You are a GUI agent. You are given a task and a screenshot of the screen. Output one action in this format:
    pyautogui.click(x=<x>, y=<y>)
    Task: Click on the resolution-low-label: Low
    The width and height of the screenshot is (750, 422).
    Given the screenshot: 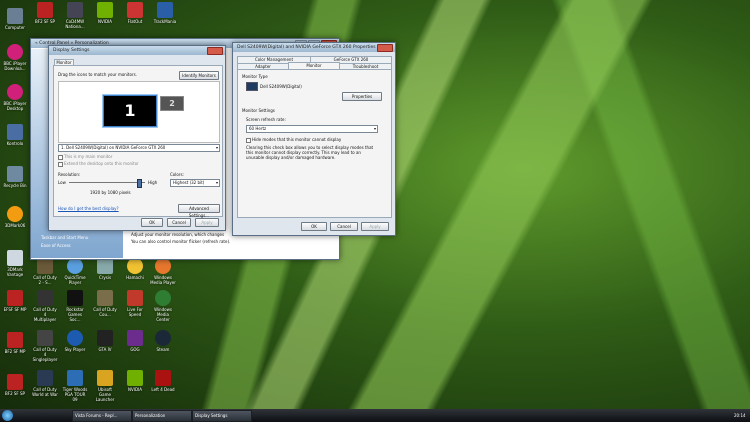 What is the action you would take?
    pyautogui.click(x=62, y=182)
    